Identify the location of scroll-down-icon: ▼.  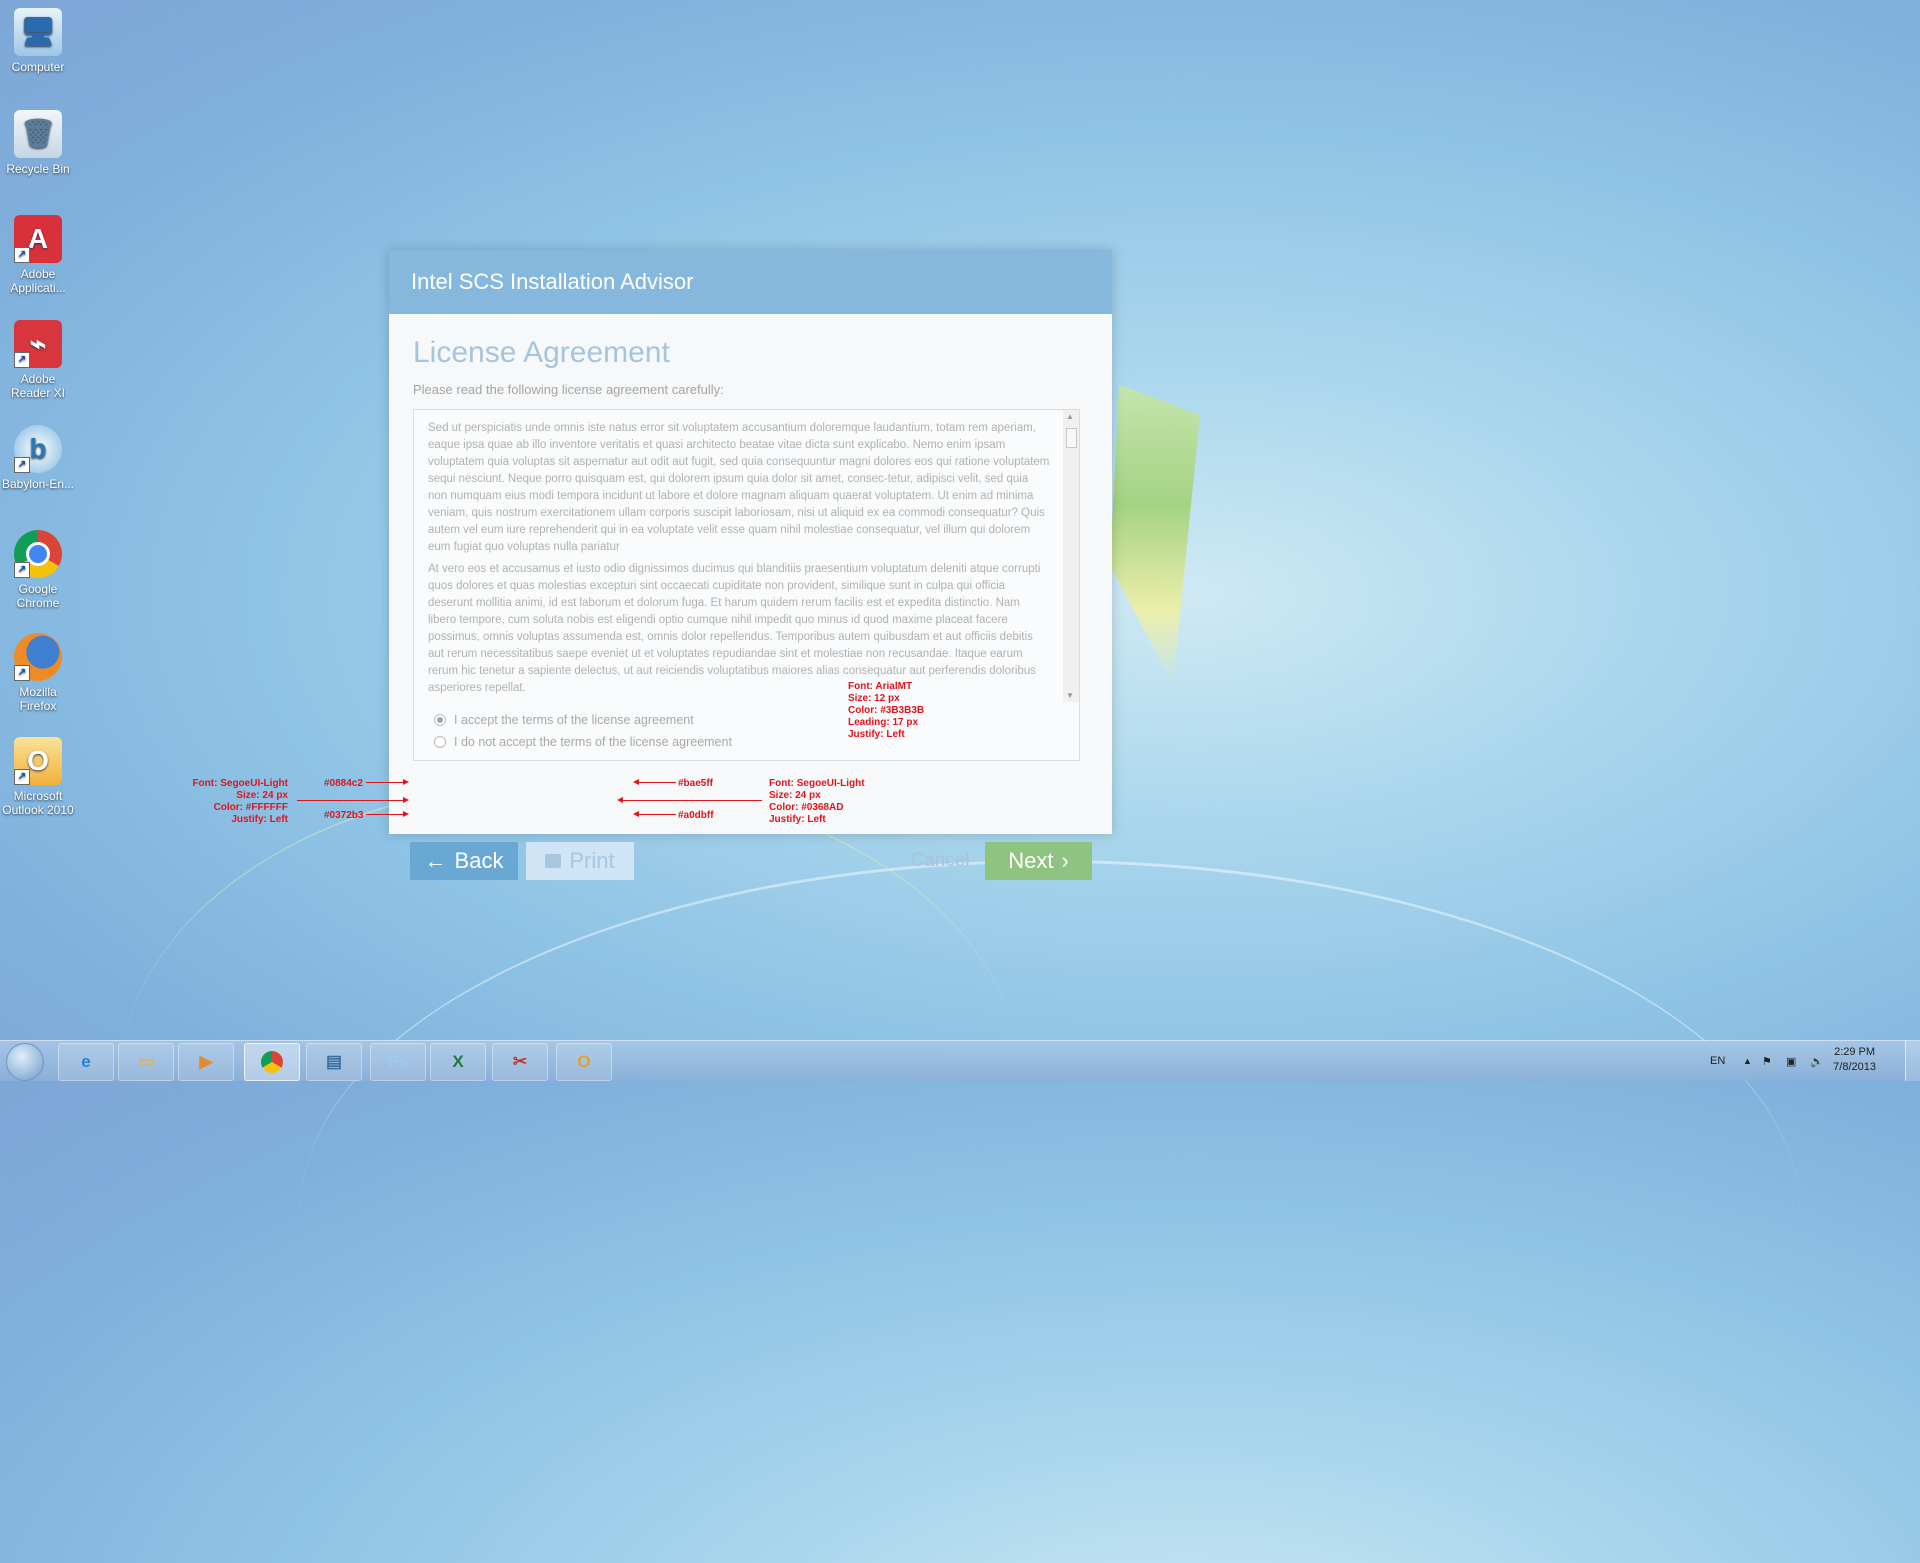
(1070, 695).